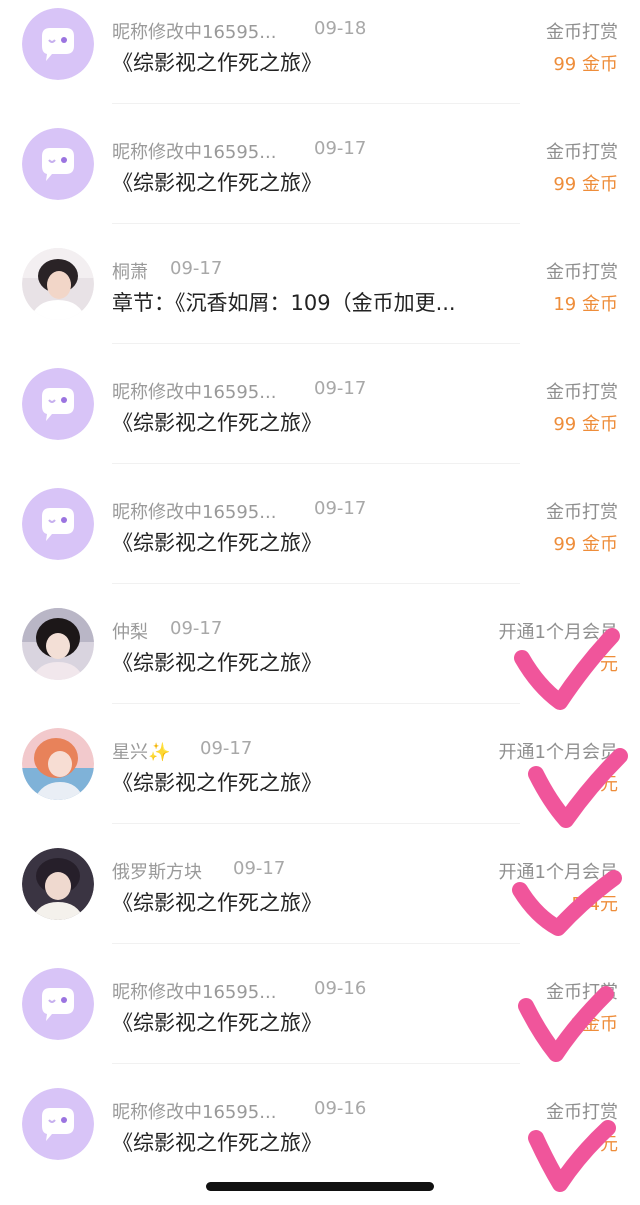 The image size is (640, 1205). What do you see at coordinates (320, 644) in the screenshot?
I see `tip-record-row: 仲梨 09-17 《综影视之作死之旅》 开通1个月会员 元` at bounding box center [320, 644].